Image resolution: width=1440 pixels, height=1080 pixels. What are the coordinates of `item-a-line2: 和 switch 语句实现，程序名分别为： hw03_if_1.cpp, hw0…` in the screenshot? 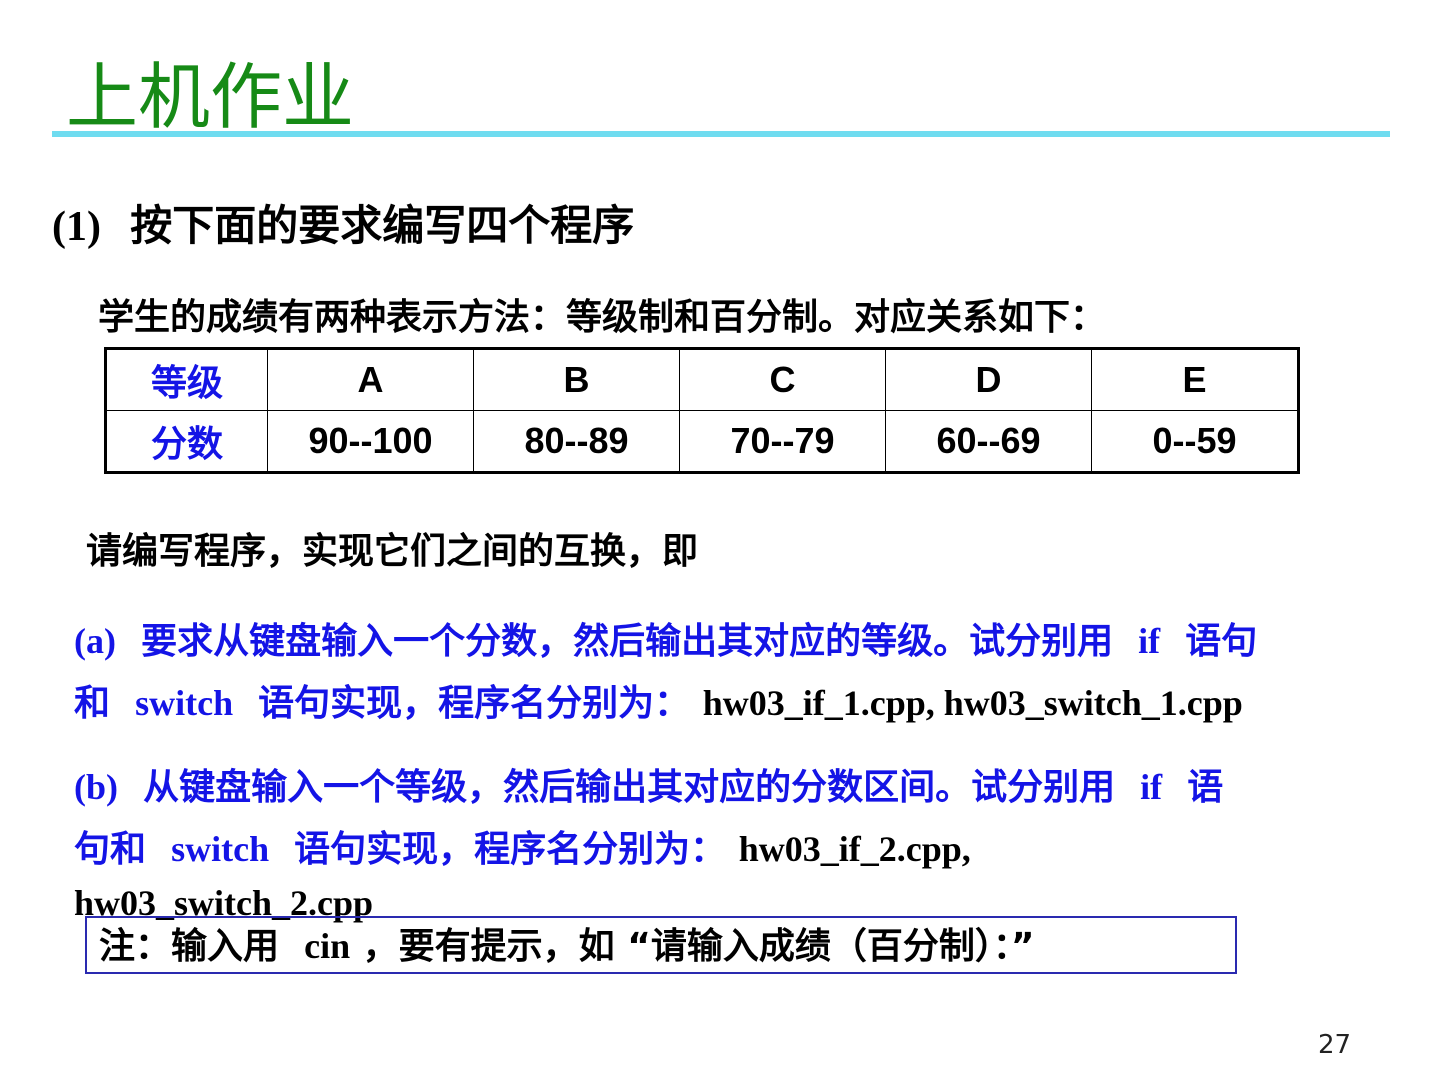 It's located at (658, 700).